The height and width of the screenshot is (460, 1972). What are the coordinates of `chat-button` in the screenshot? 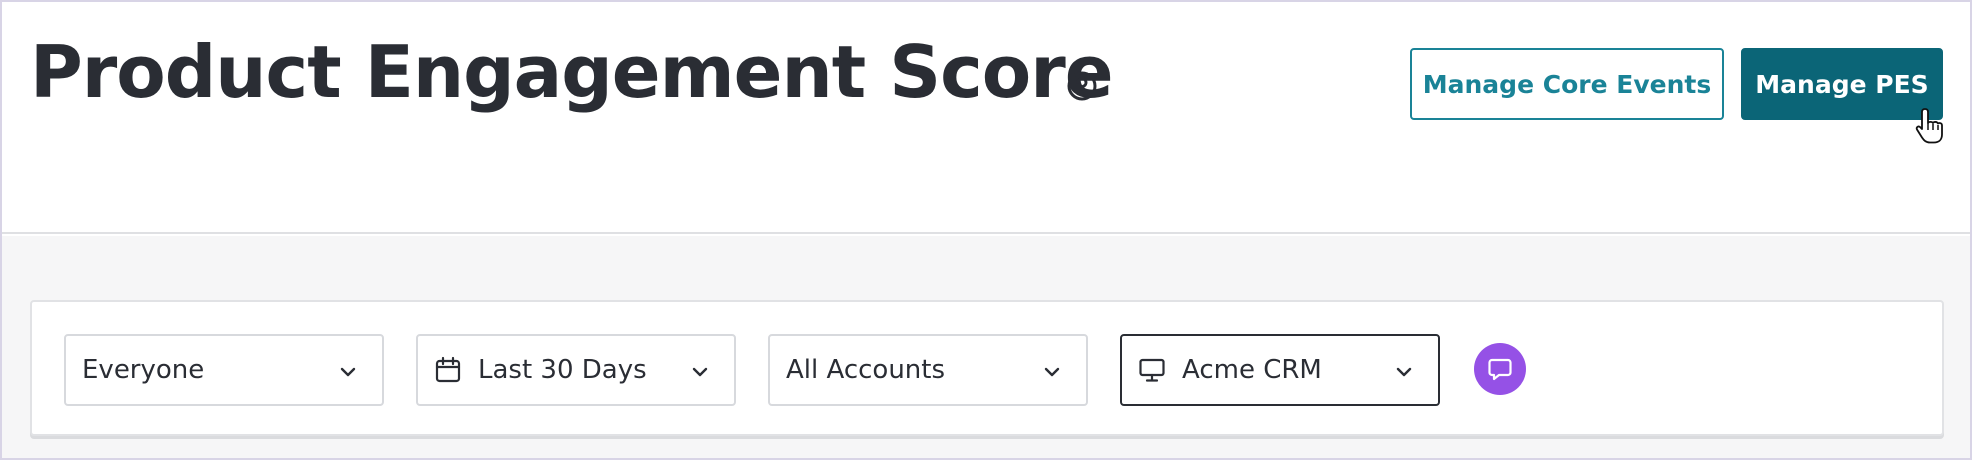 It's located at (1500, 369).